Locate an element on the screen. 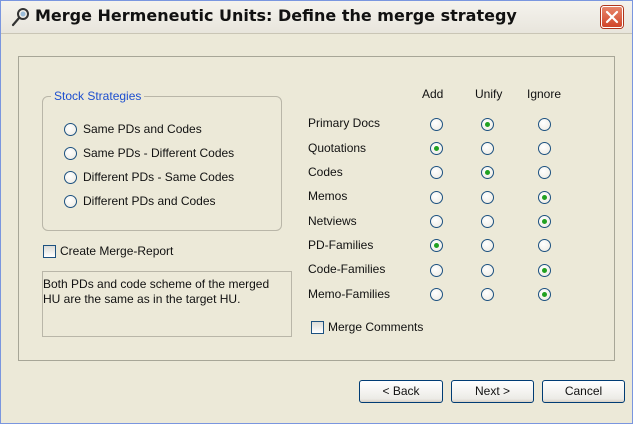  stock-strategies-legend: Stock Strategies is located at coordinates (98, 96).